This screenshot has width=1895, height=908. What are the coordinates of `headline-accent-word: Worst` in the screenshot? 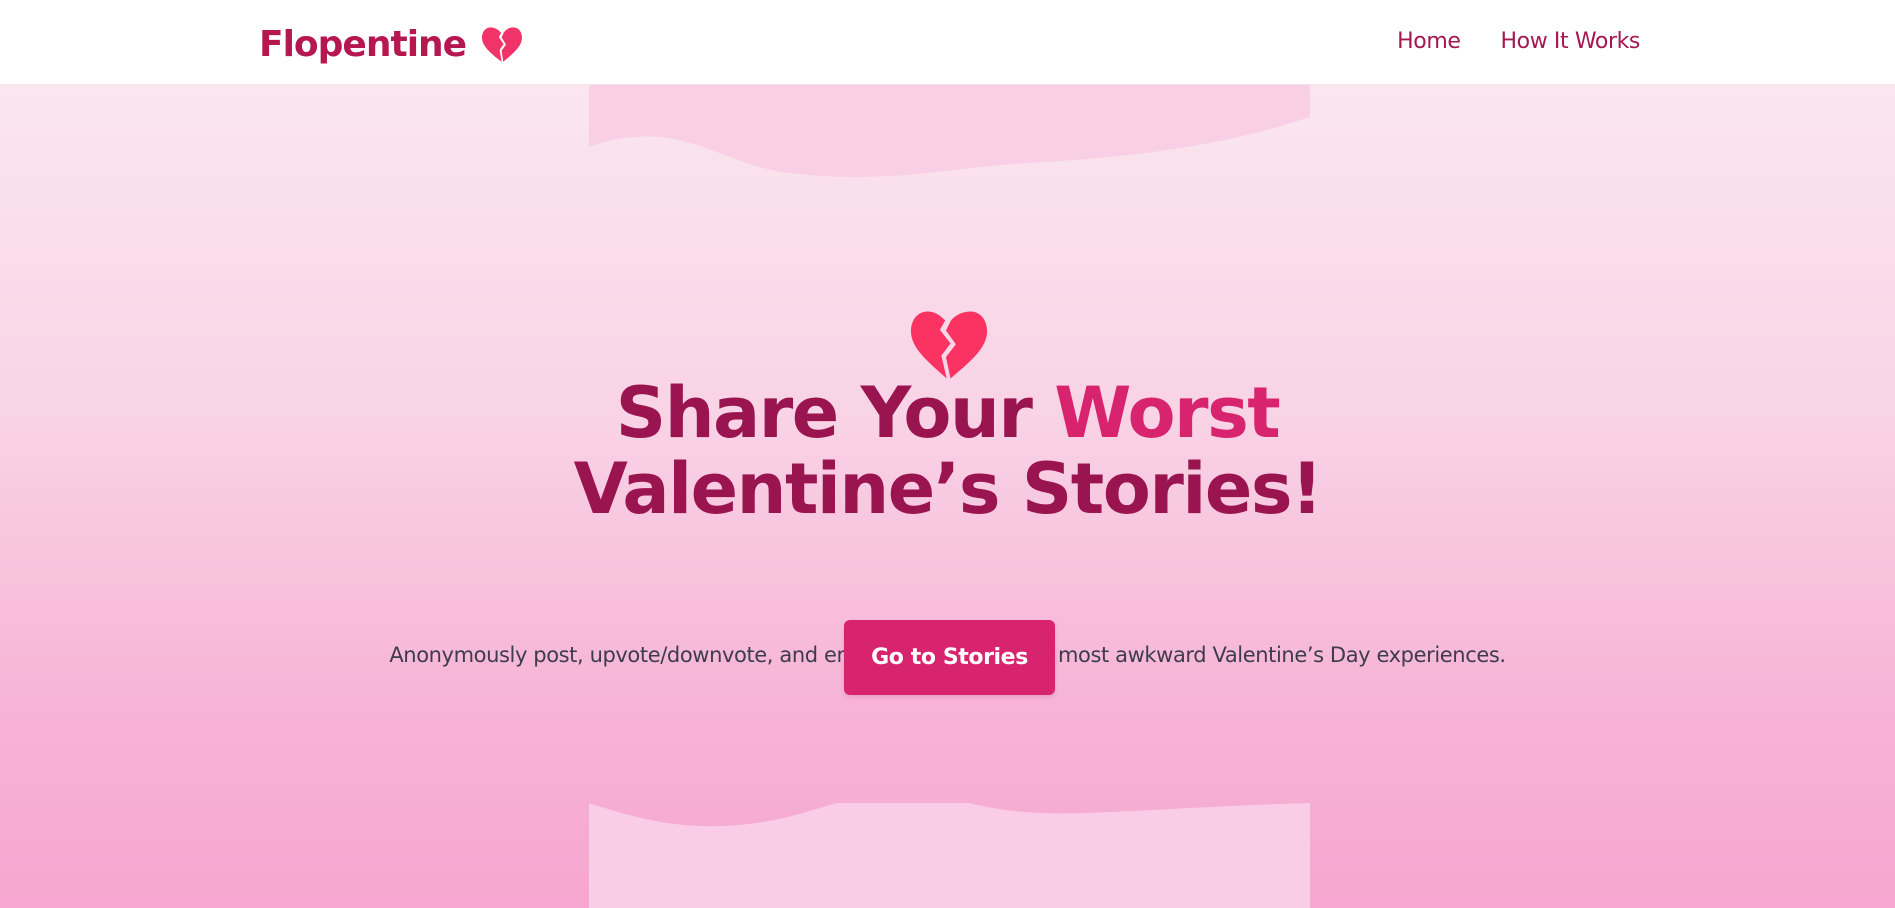 It's located at (1167, 413).